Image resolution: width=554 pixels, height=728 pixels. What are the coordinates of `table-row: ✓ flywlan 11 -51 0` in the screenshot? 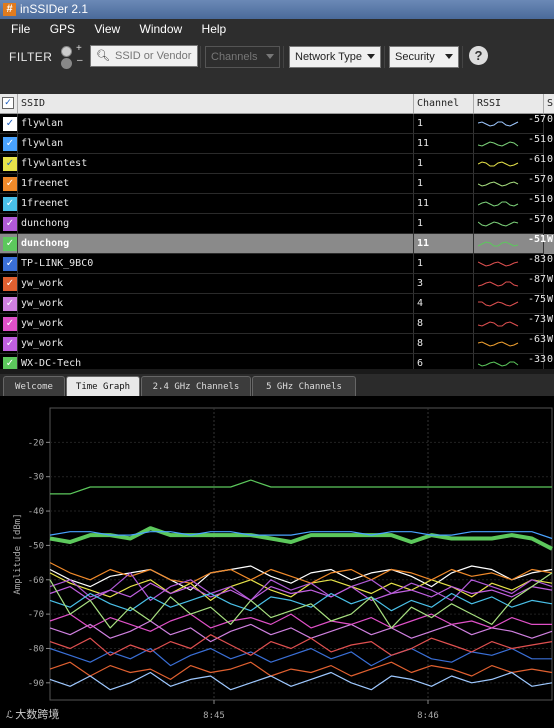 It's located at (277, 144).